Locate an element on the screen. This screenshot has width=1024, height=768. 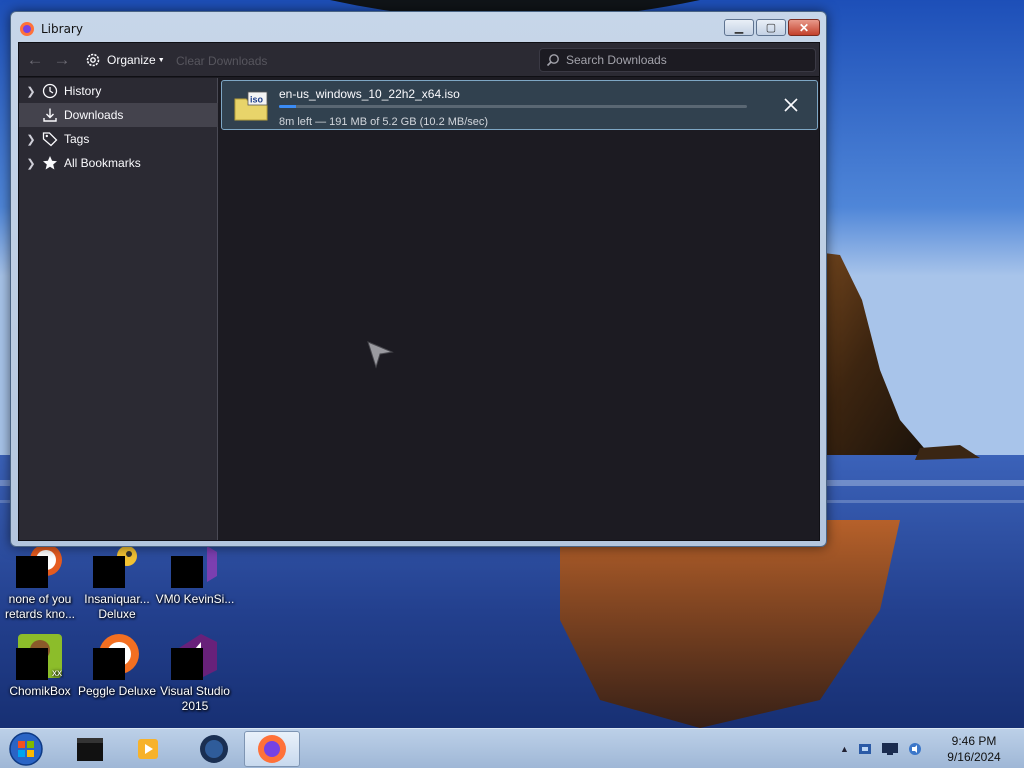
system-tray: ▲ is located at coordinates (881, 748).